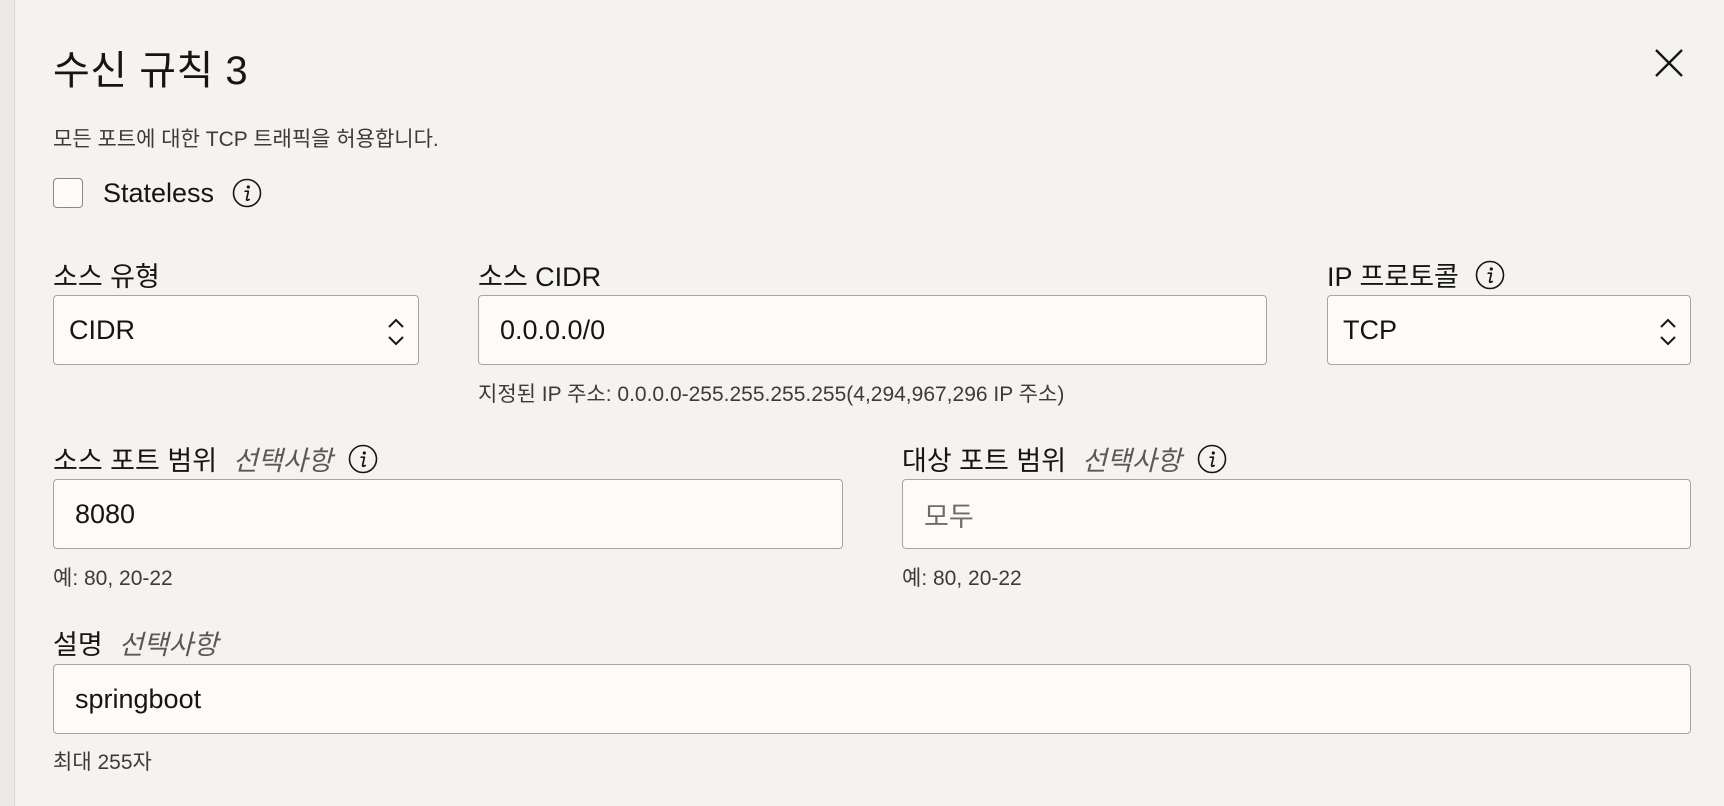  I want to click on panel-left-border, so click(7, 403).